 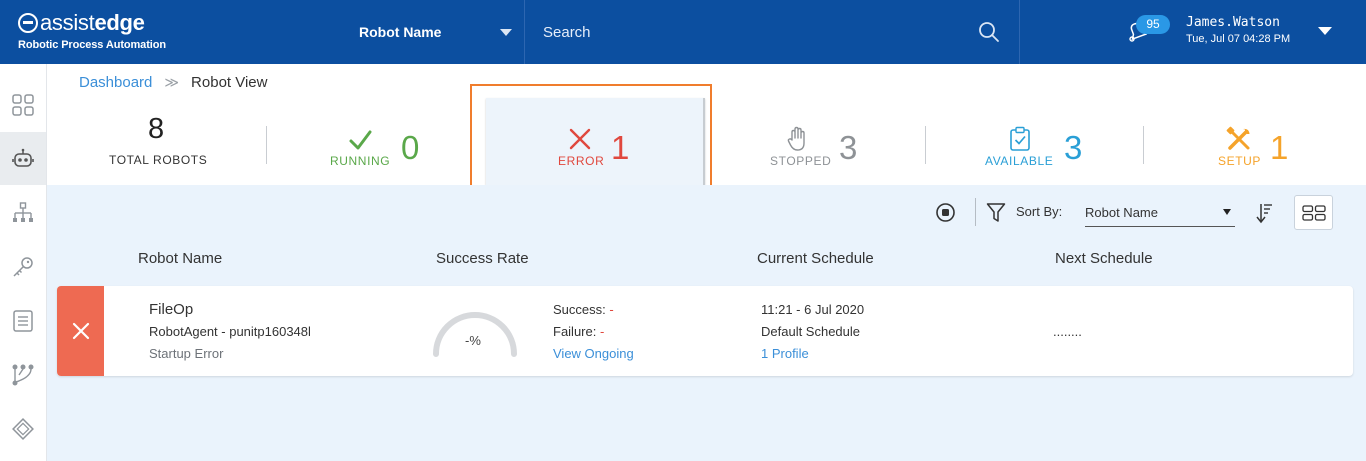 I want to click on failure-value: -, so click(x=602, y=331).